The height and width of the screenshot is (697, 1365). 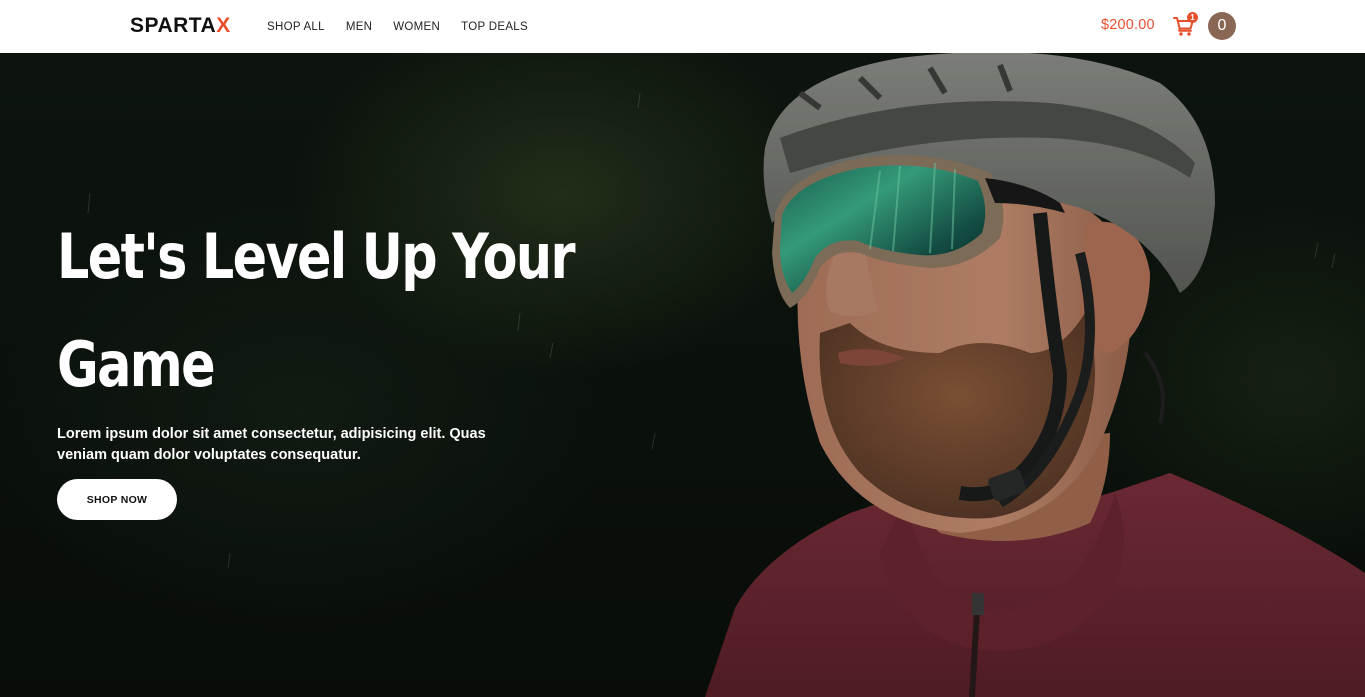 I want to click on cart-count-badge: 1, so click(x=1192, y=17).